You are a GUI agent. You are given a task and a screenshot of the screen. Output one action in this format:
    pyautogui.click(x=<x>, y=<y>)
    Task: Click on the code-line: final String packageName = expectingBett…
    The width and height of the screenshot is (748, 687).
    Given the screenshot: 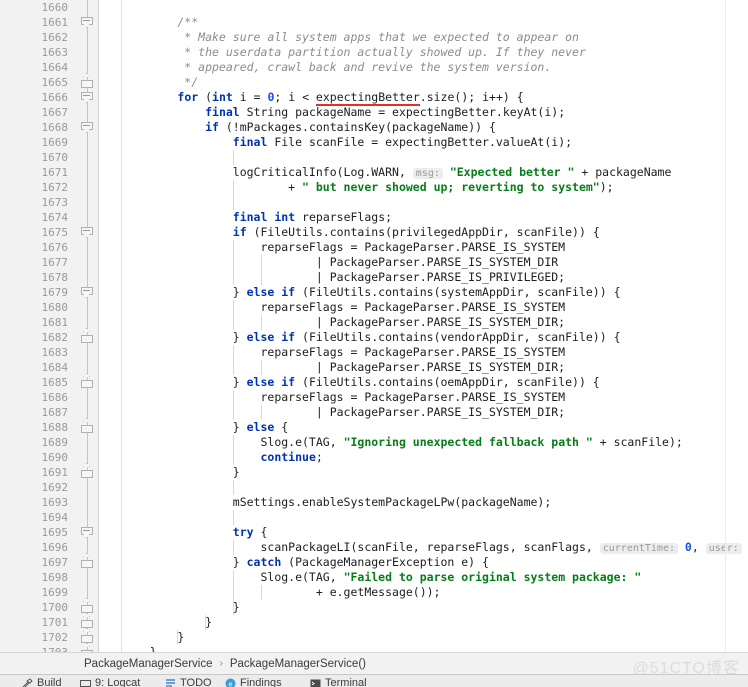 What is the action you would take?
    pyautogui.click(x=435, y=112)
    